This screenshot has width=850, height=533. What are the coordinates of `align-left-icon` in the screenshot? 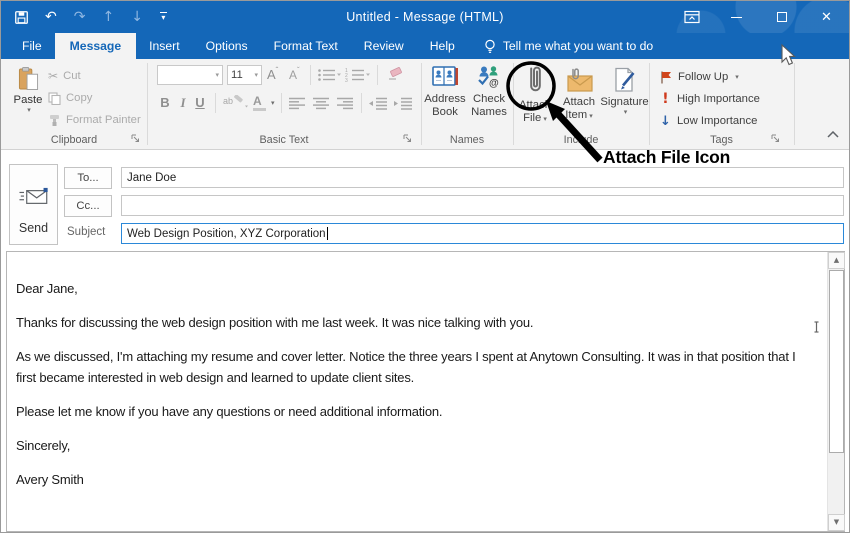 It's located at (297, 103).